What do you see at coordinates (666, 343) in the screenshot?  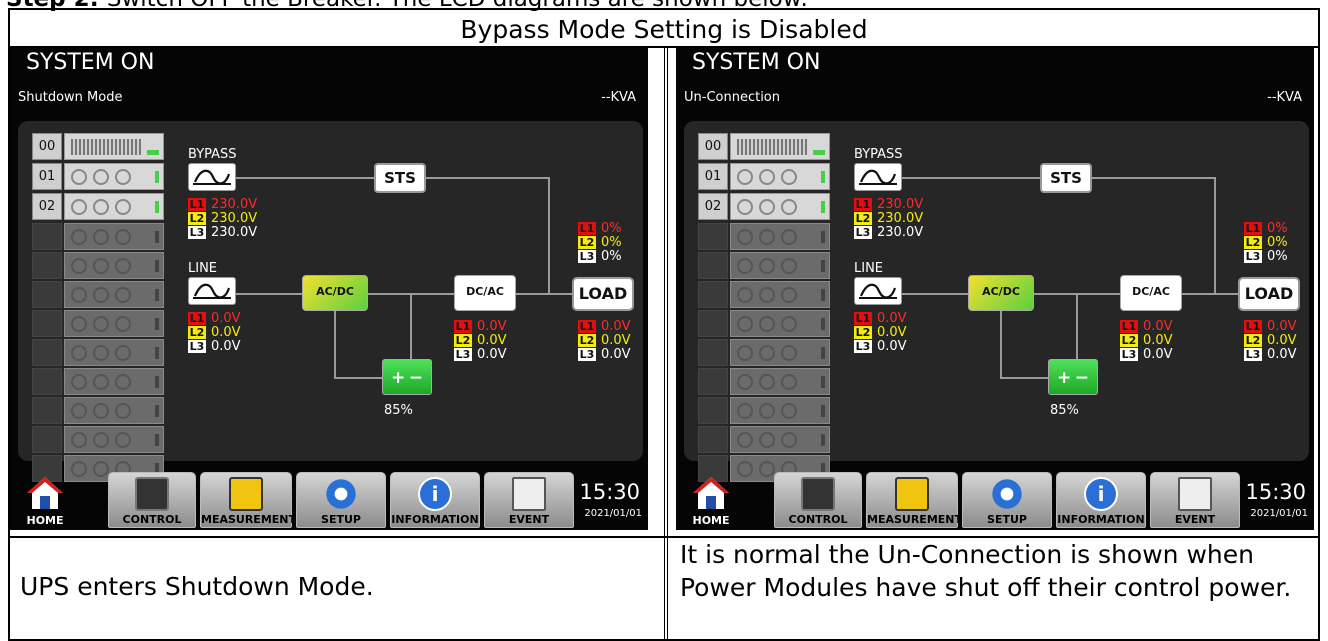 I see `column-divider` at bounding box center [666, 343].